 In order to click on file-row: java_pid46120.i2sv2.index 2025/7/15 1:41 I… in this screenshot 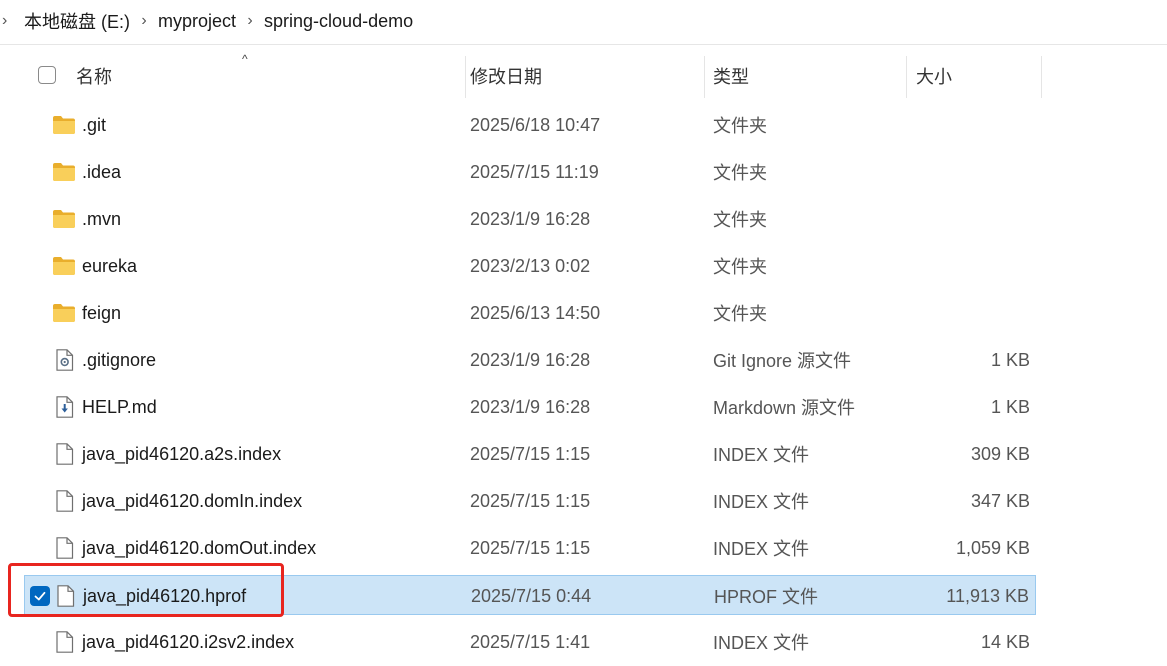, I will do `click(530, 642)`.